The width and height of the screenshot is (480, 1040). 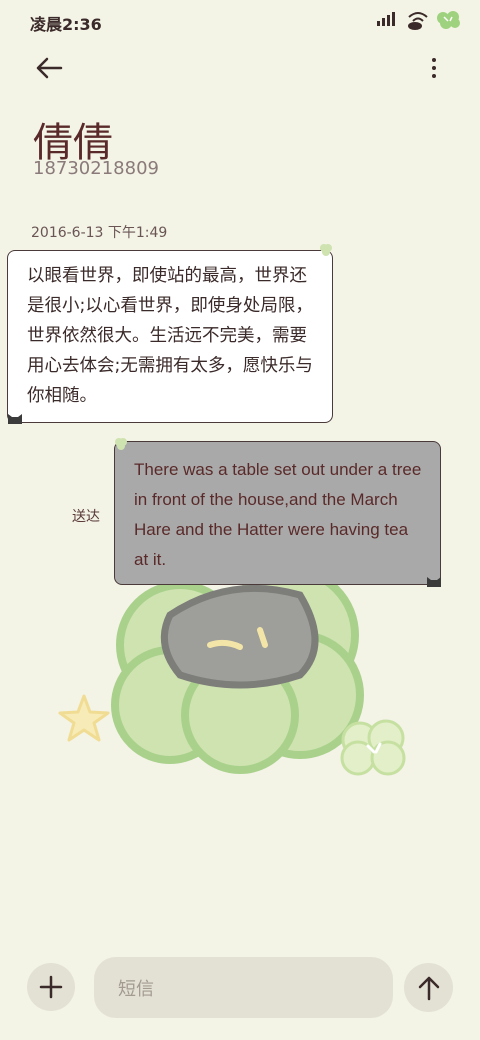 I want to click on small-clover-decoration, so click(x=373, y=747).